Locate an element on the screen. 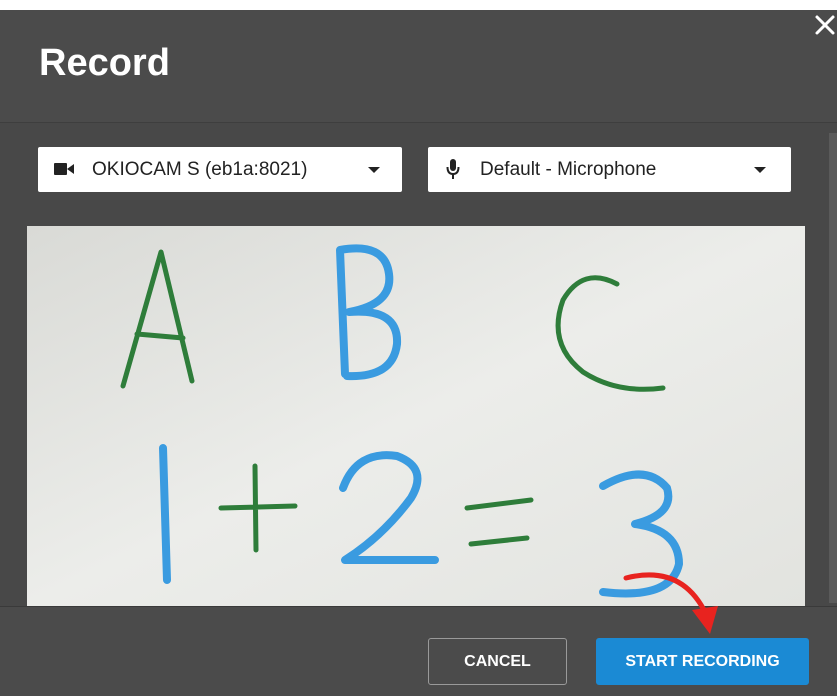 Image resolution: width=837 pixels, height=696 pixels. close-icon is located at coordinates (824, 25).